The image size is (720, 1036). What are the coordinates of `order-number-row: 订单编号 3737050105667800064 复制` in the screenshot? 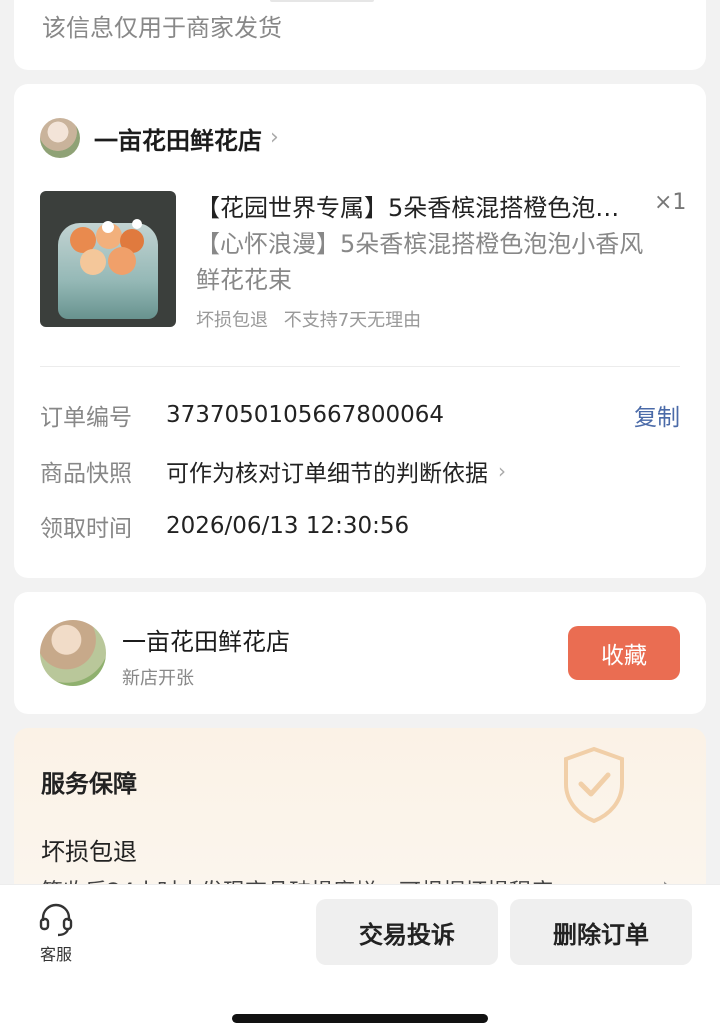 It's located at (360, 415).